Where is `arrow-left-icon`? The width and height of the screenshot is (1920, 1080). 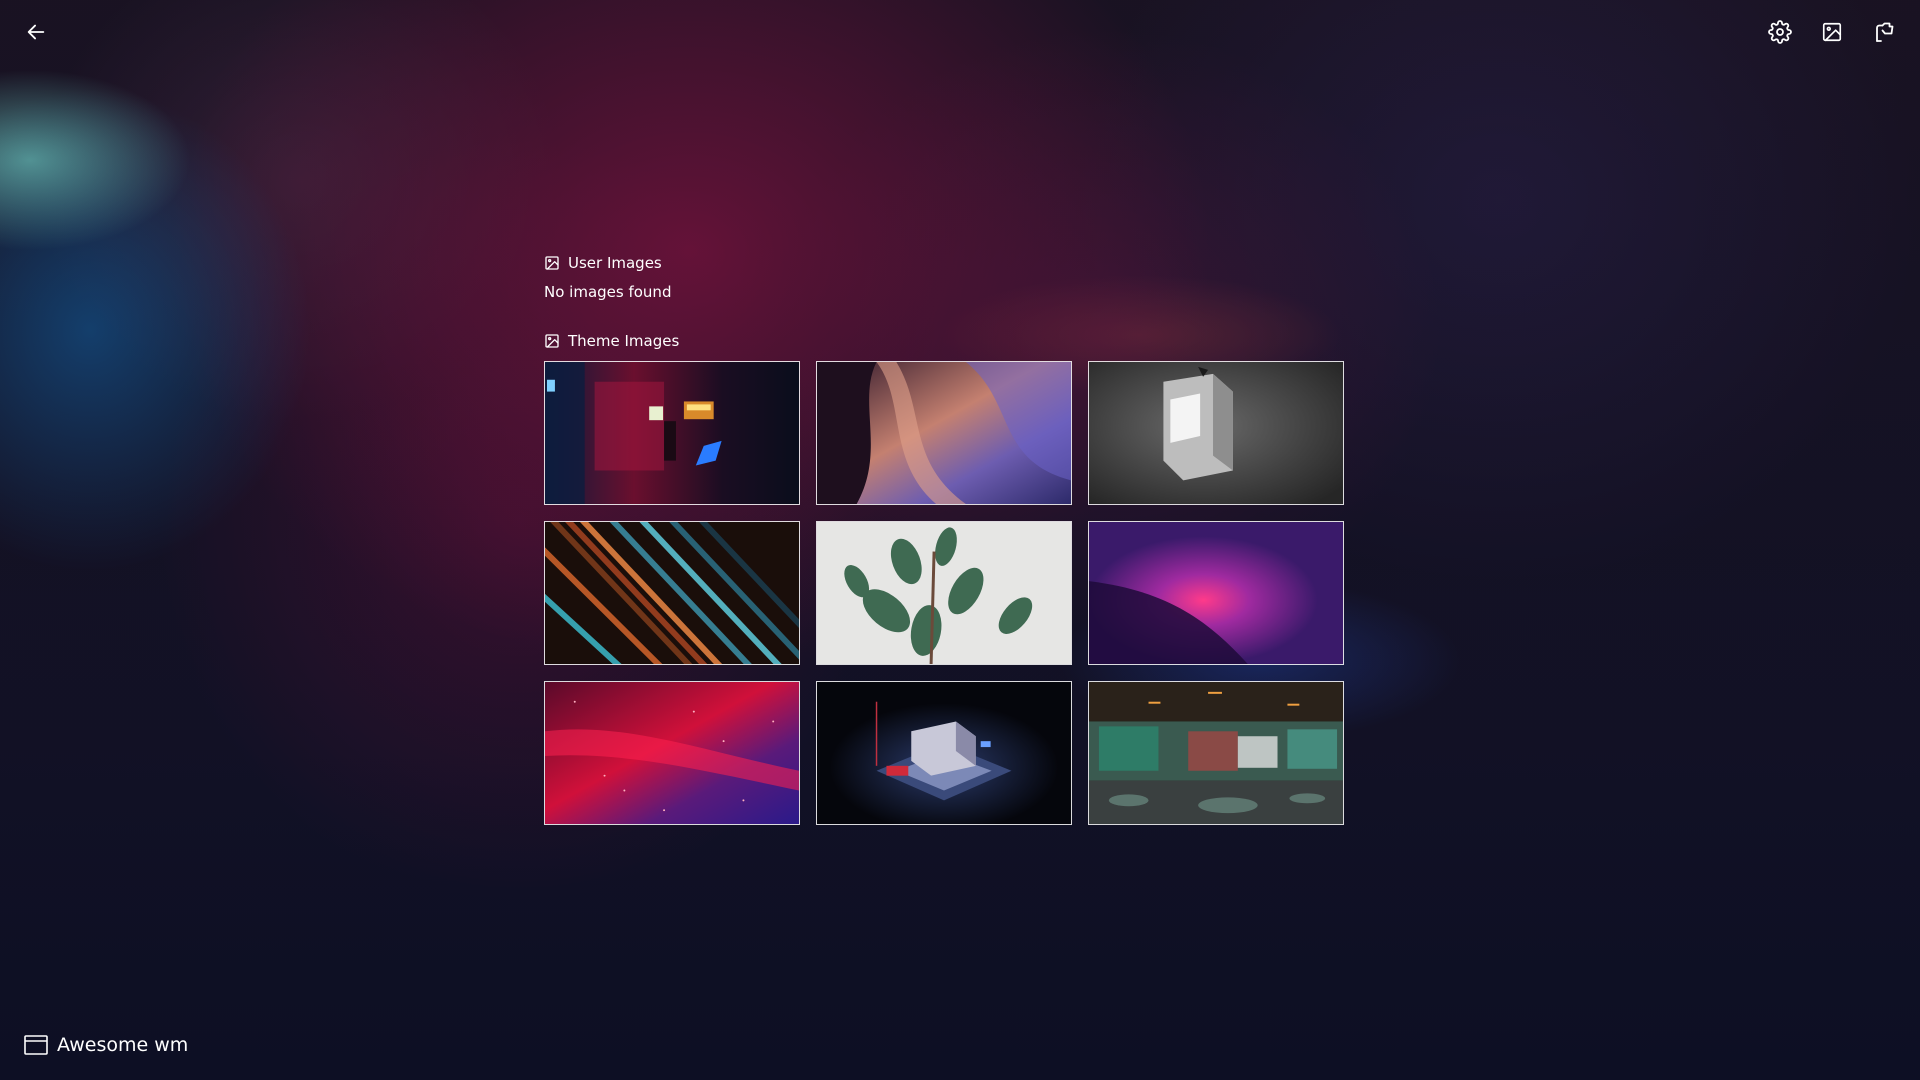 arrow-left-icon is located at coordinates (36, 32).